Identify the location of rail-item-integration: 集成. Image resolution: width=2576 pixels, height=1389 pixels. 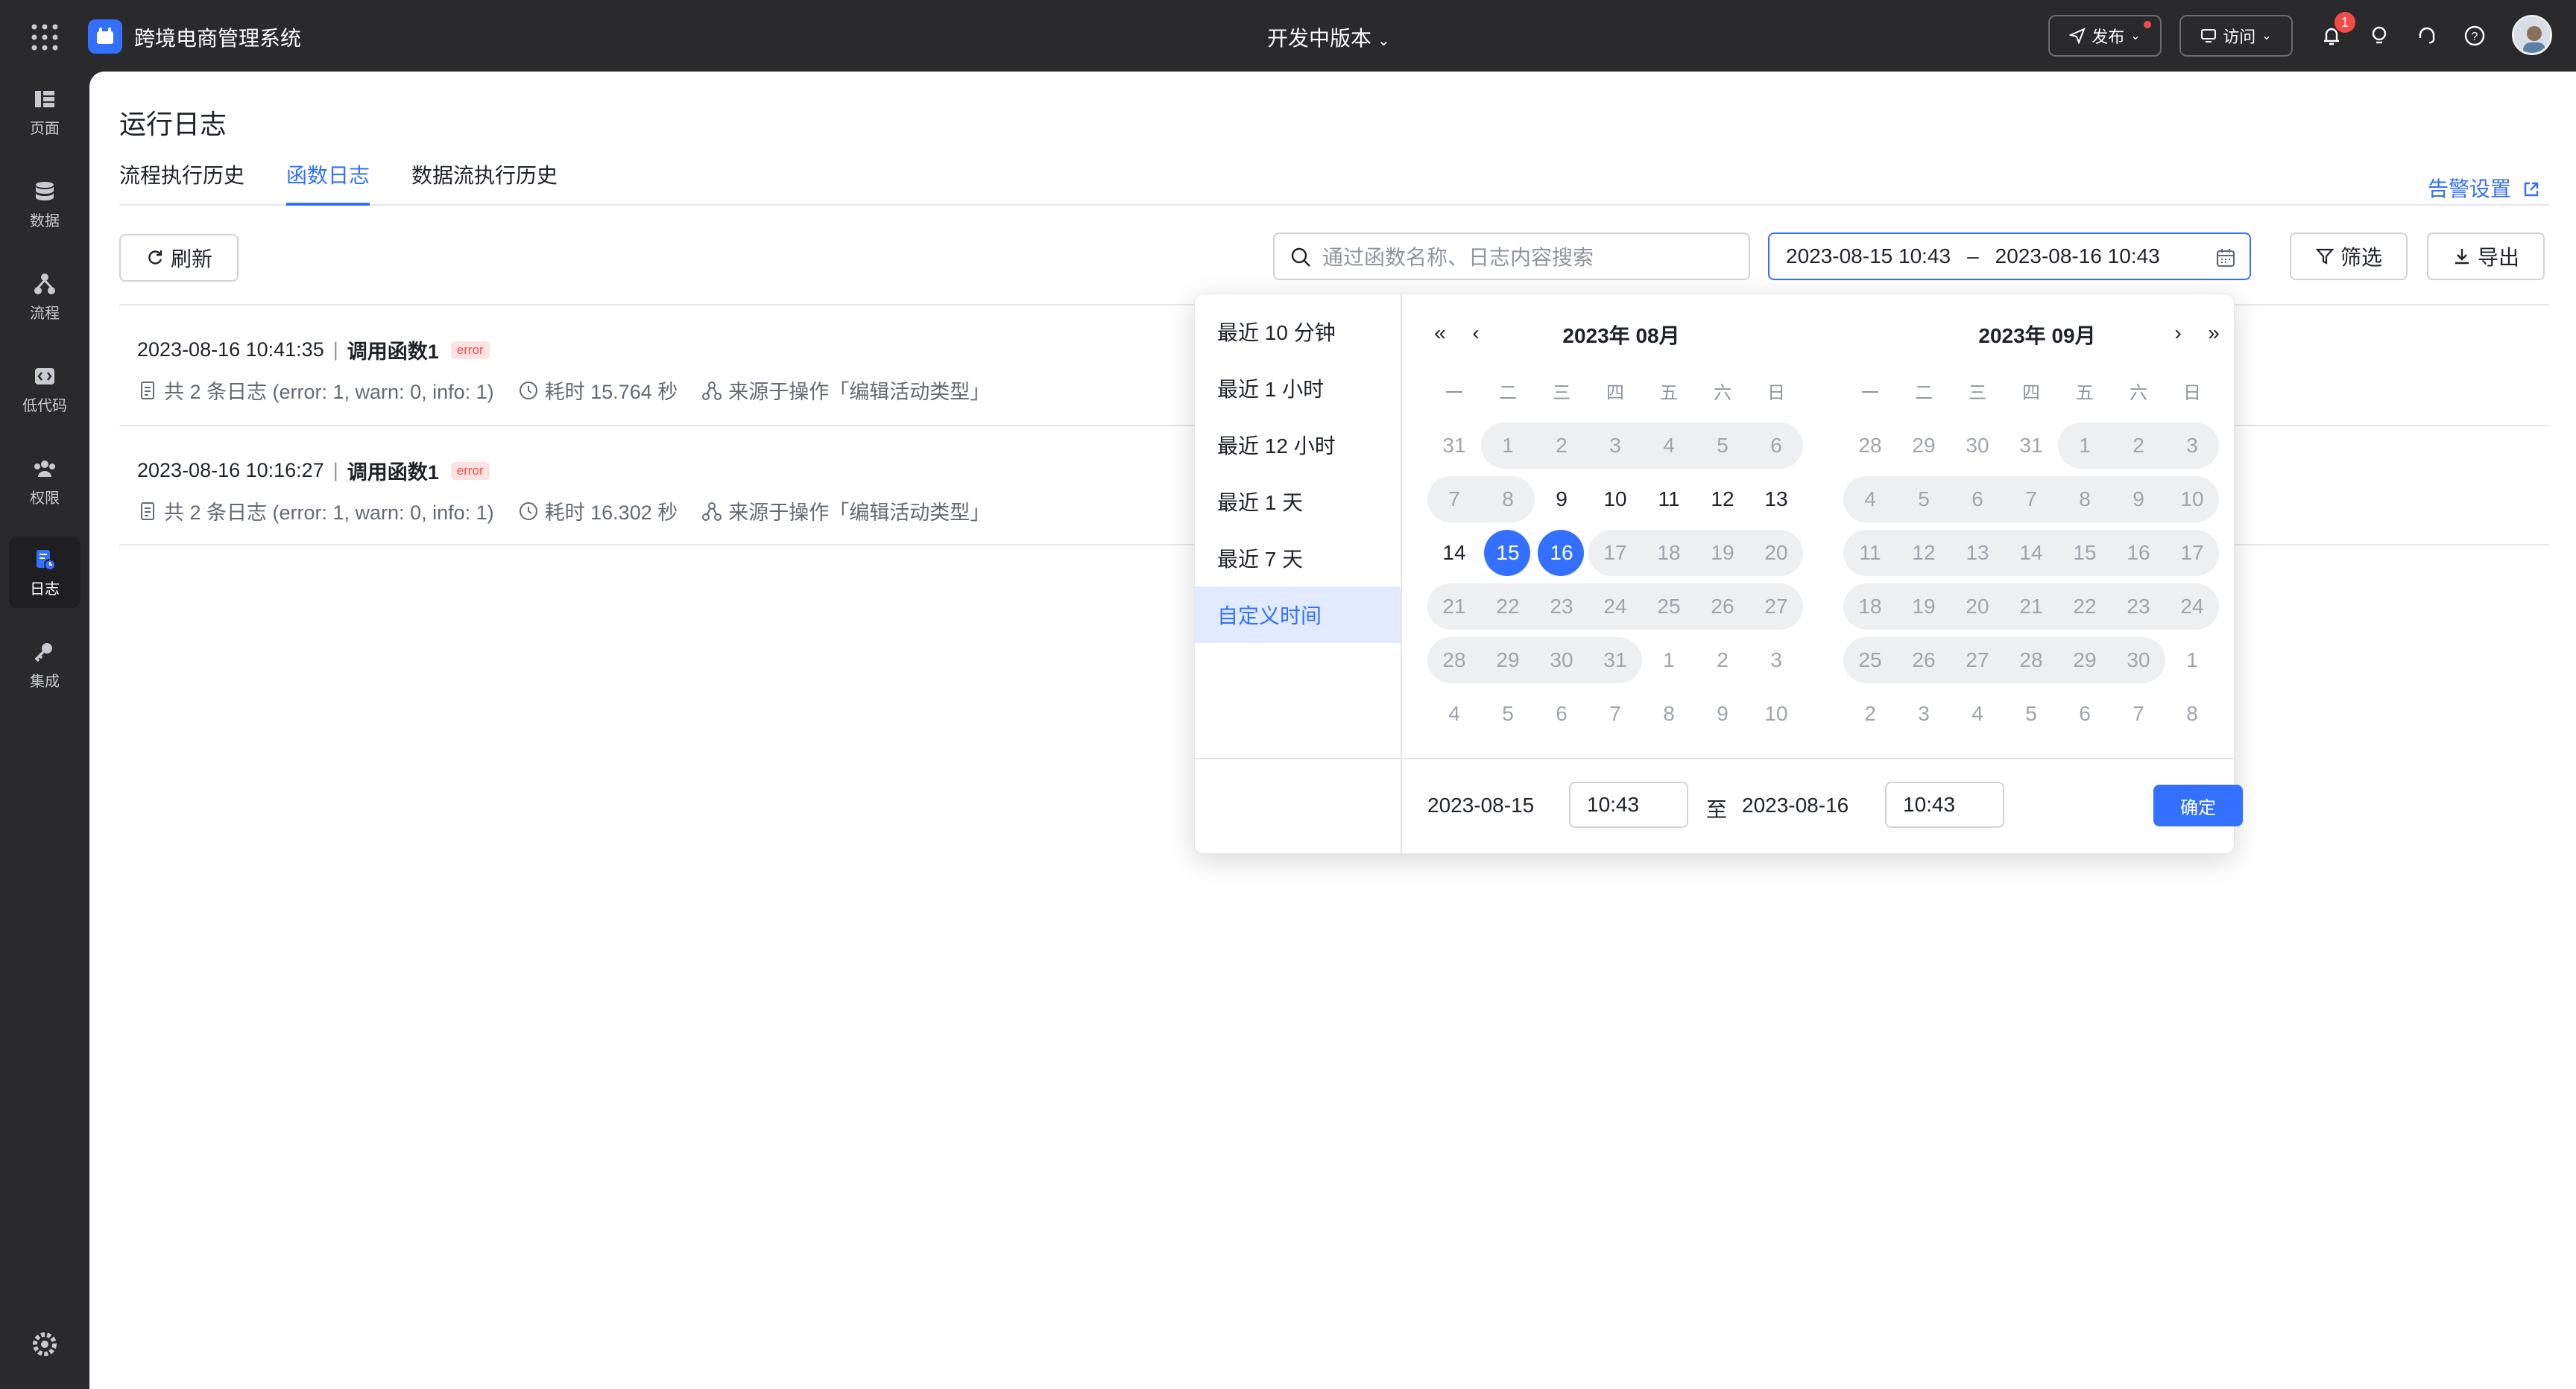
(44, 664).